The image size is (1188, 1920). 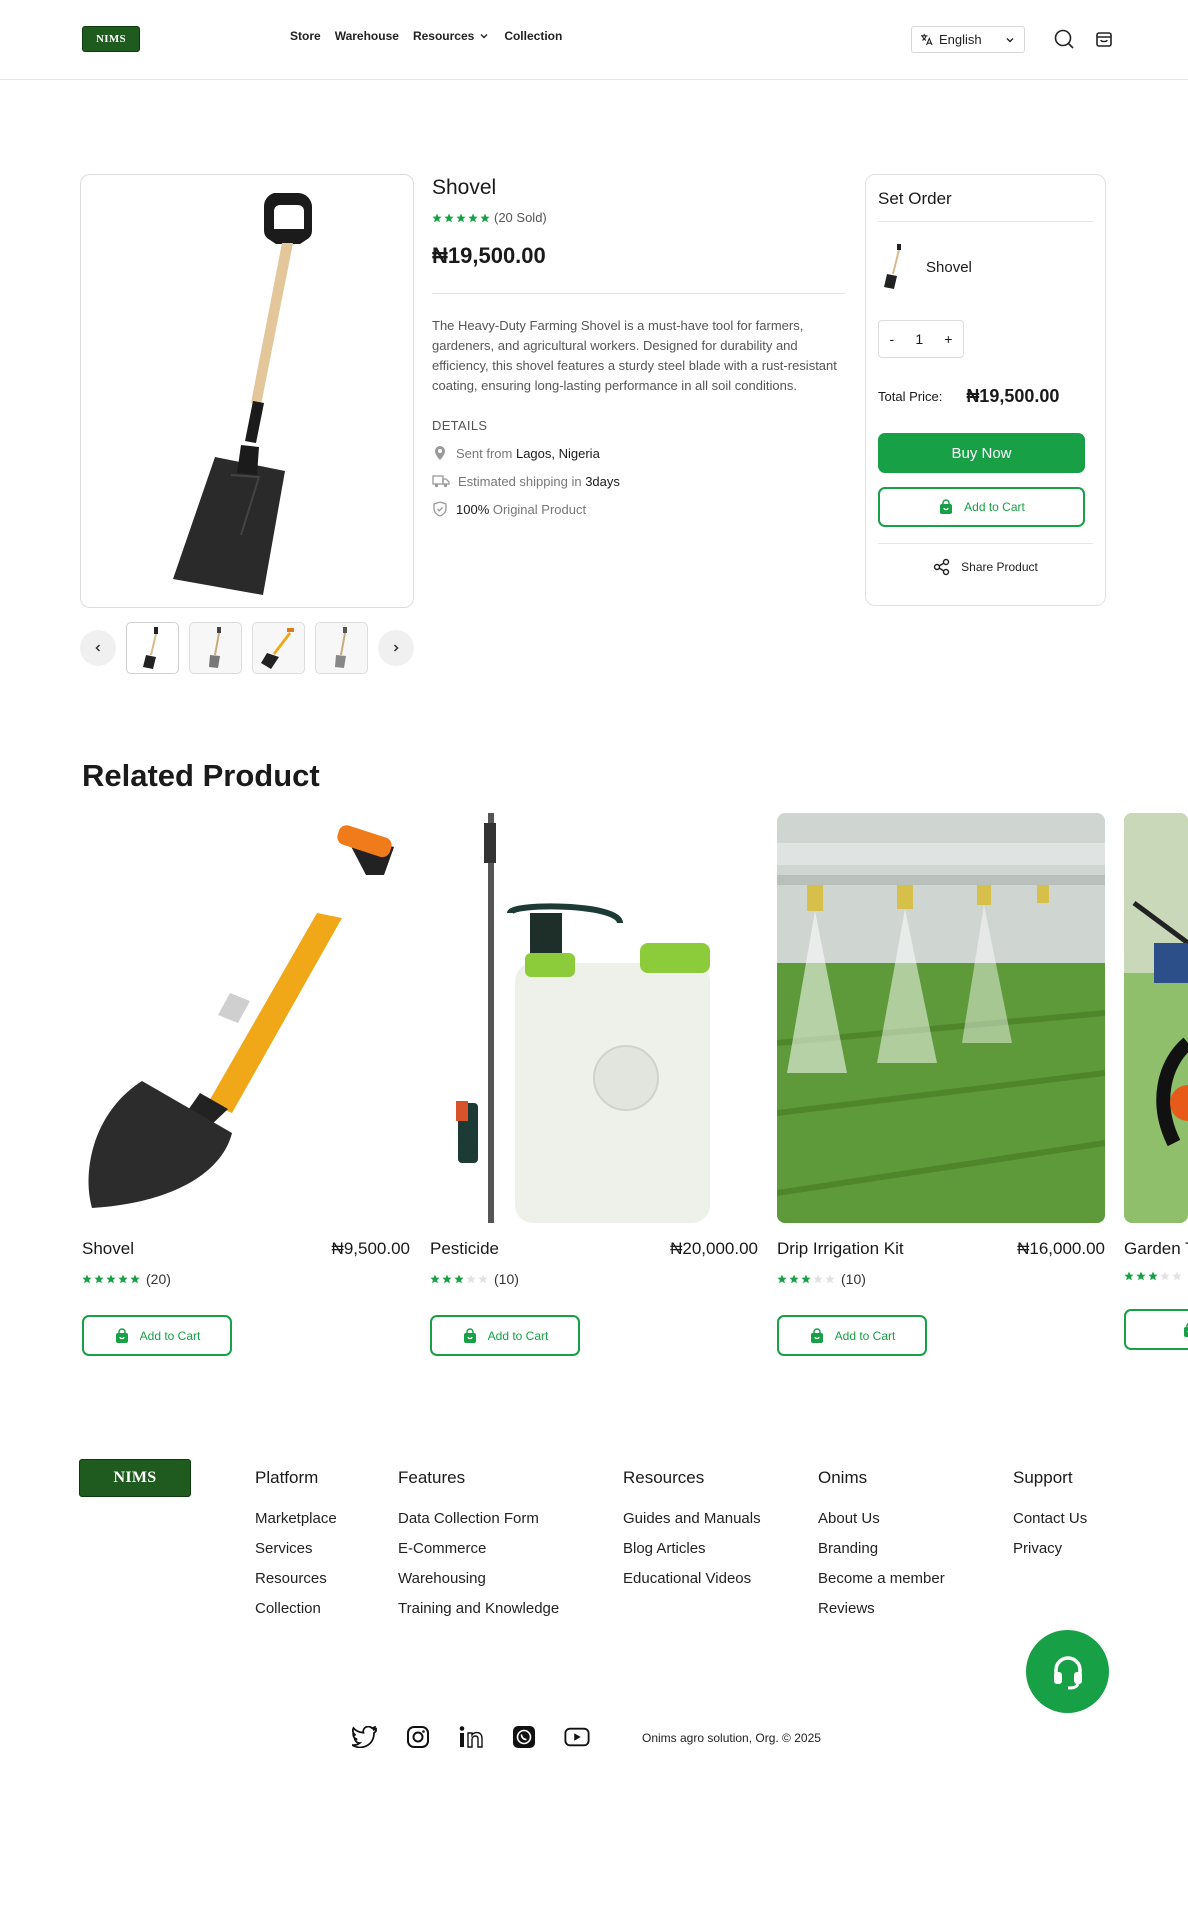 What do you see at coordinates (440, 509) in the screenshot?
I see `shield-icon` at bounding box center [440, 509].